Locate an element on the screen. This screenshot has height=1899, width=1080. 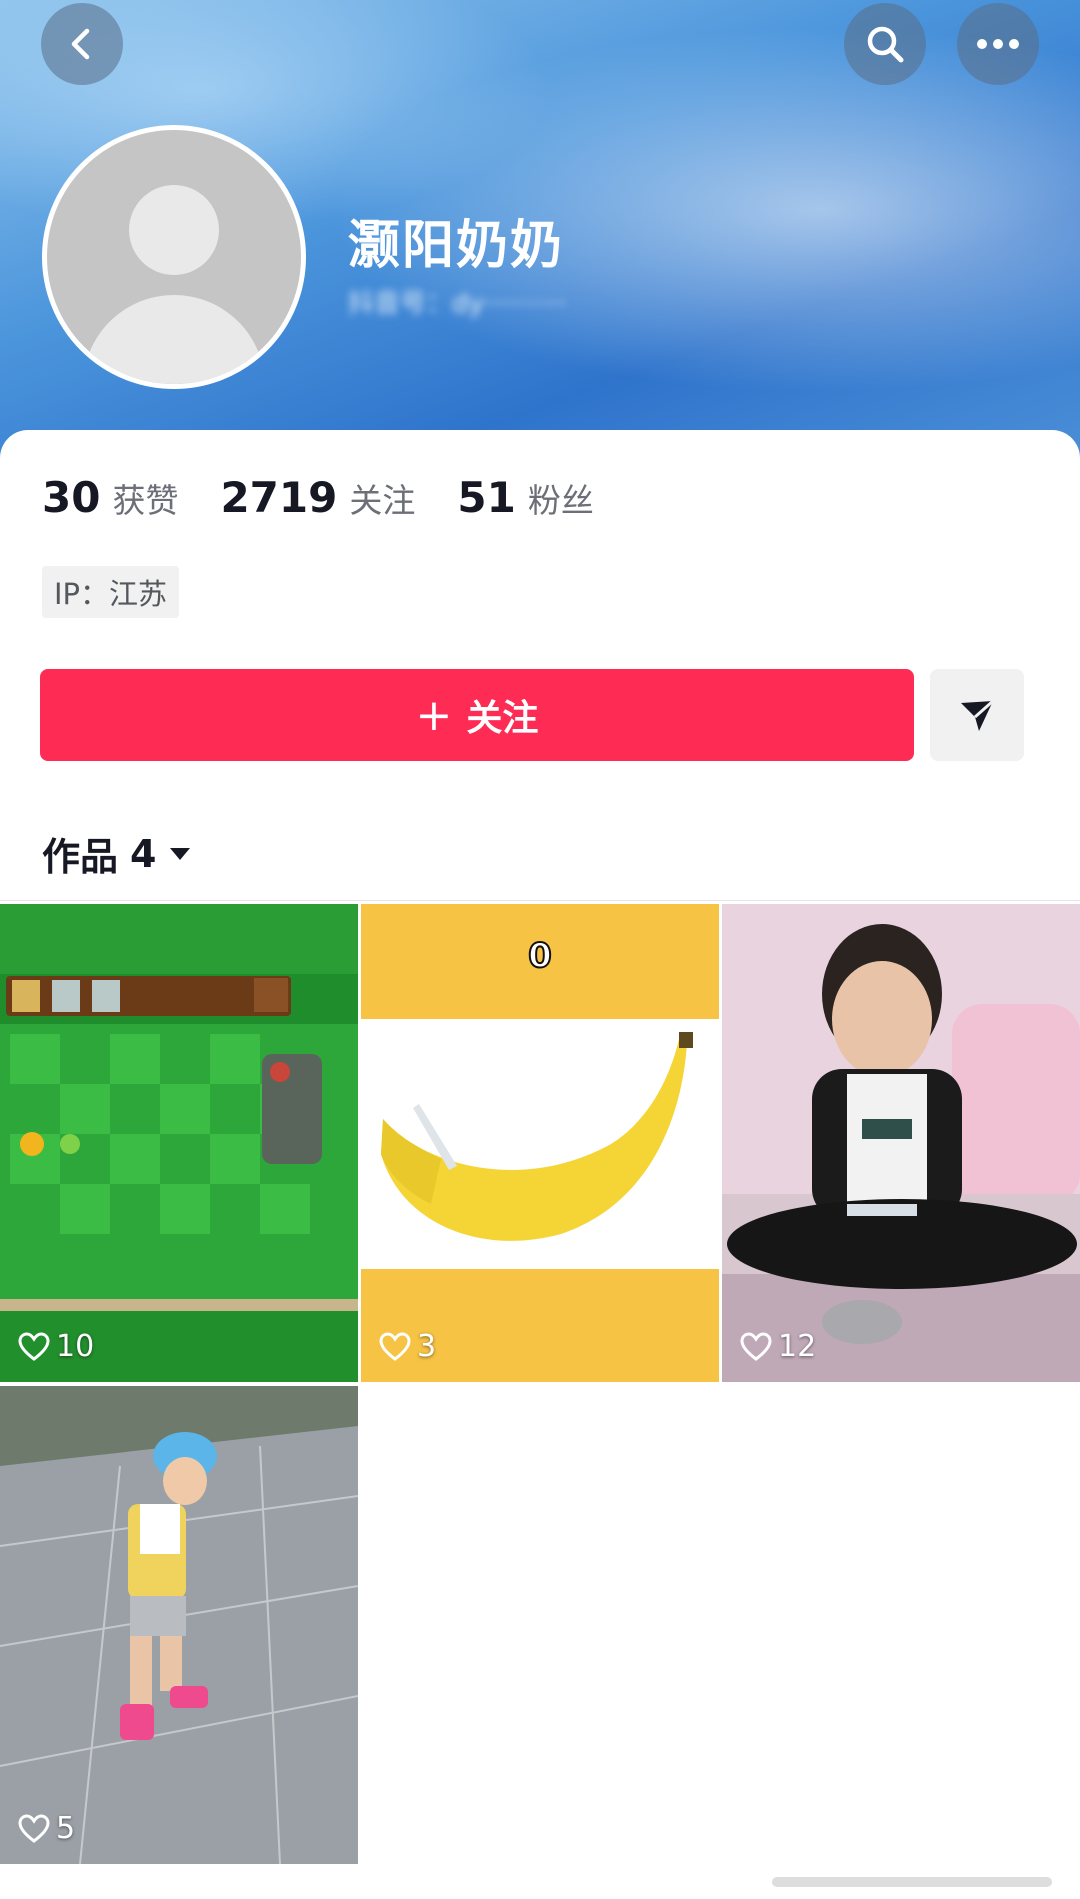
skating-thumbnail-image is located at coordinates (179, 1625).